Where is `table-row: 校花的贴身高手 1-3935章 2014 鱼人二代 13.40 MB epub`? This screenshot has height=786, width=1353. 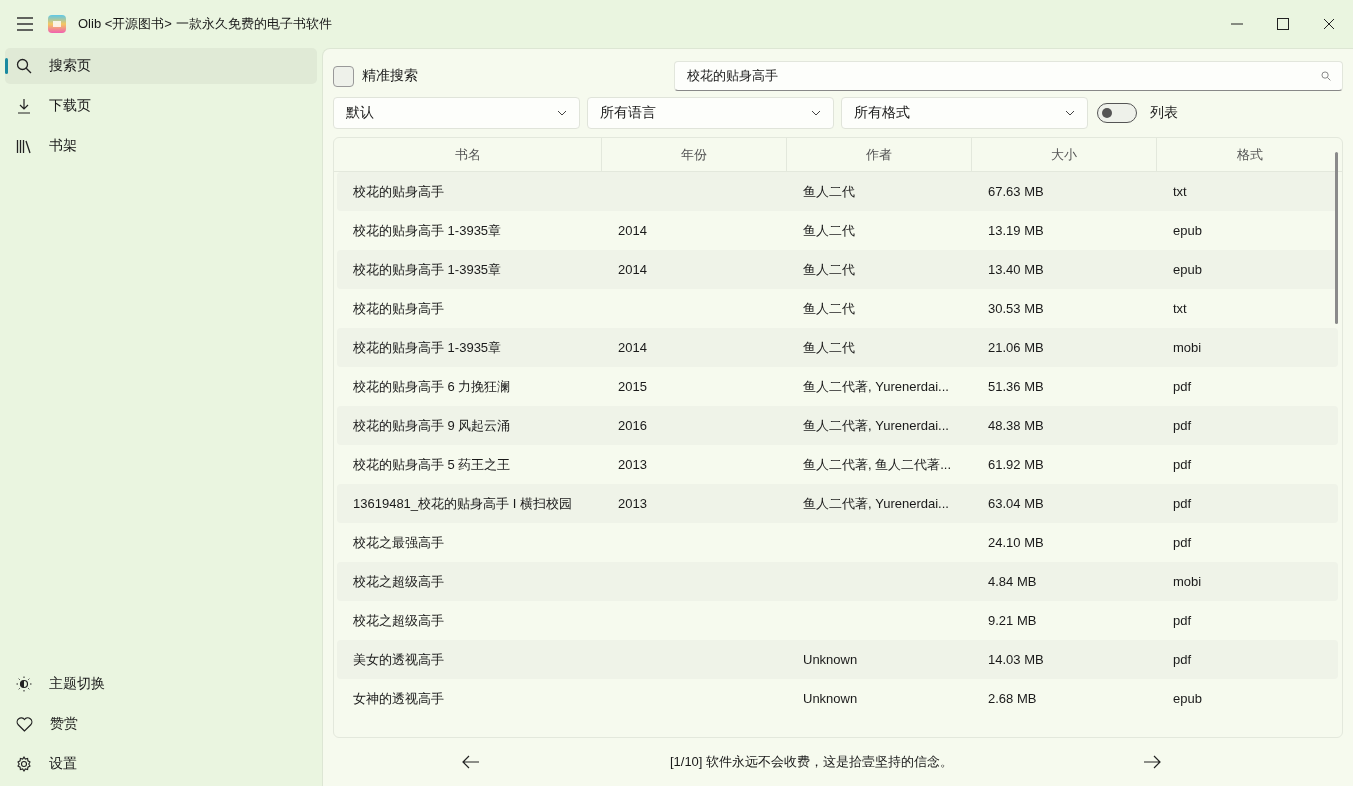
table-row: 校花的贴身高手 1-3935章 2014 鱼人二代 13.40 MB epub is located at coordinates (837, 269).